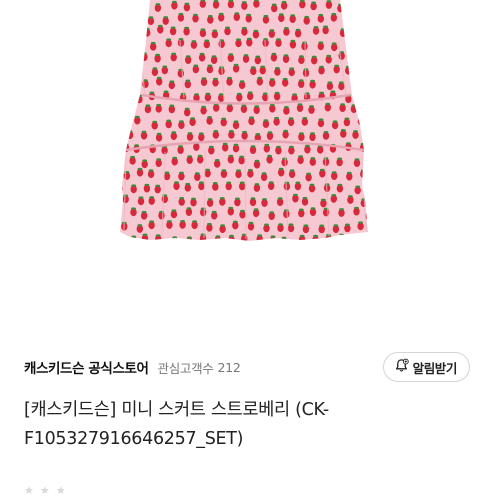 The image size is (490, 498). I want to click on store-name: 캐스키드슨 공식스토어, so click(86, 367).